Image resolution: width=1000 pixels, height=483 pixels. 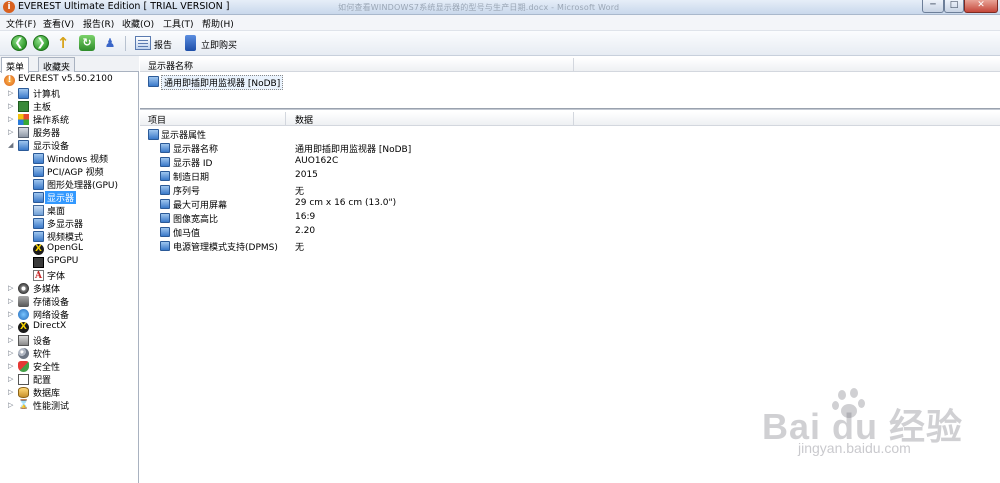 I want to click on computer-icon, so click(x=23, y=93).